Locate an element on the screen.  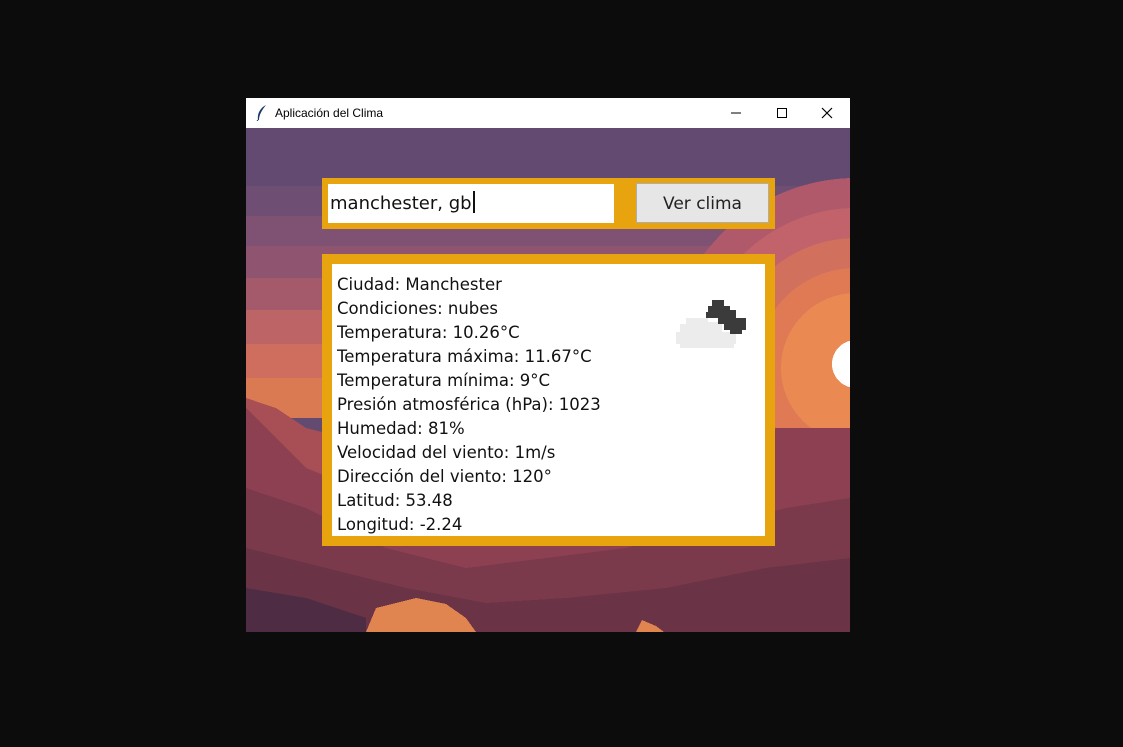
close-icon is located at coordinates (827, 113).